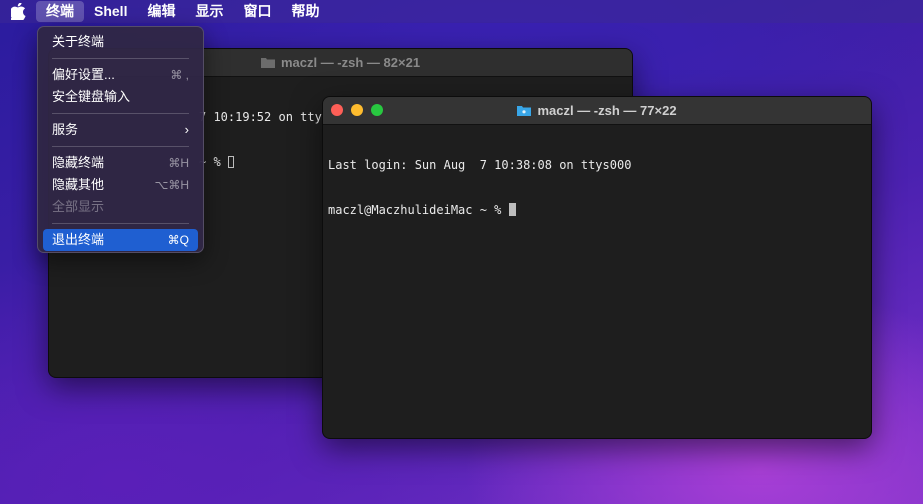  What do you see at coordinates (78, 206) in the screenshot?
I see `menu-item-show-all: 全部显示` at bounding box center [78, 206].